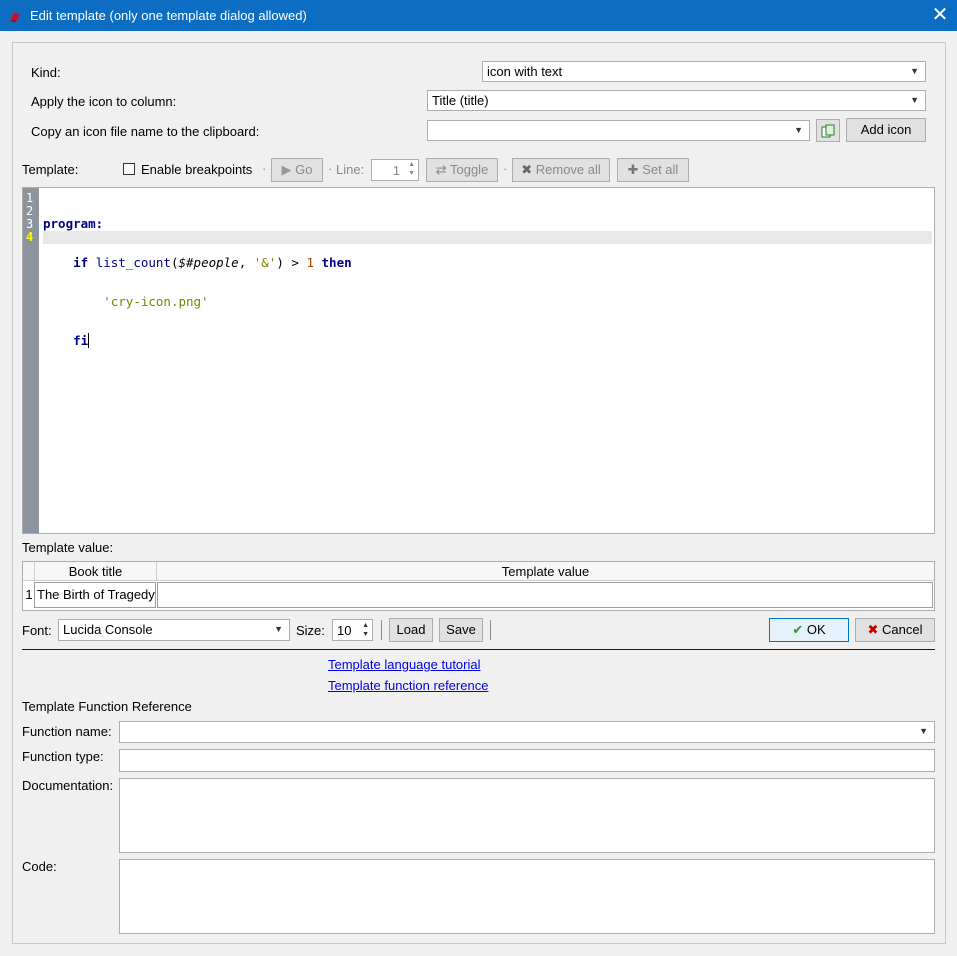  I want to click on corner-header, so click(29, 571).